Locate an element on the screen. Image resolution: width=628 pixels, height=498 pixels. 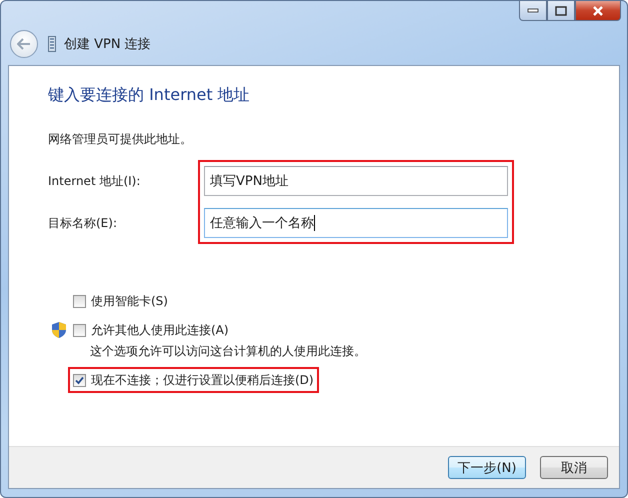
option-description: 这个选项允许可以访问这台计算机的人使用此连接。 is located at coordinates (228, 351).